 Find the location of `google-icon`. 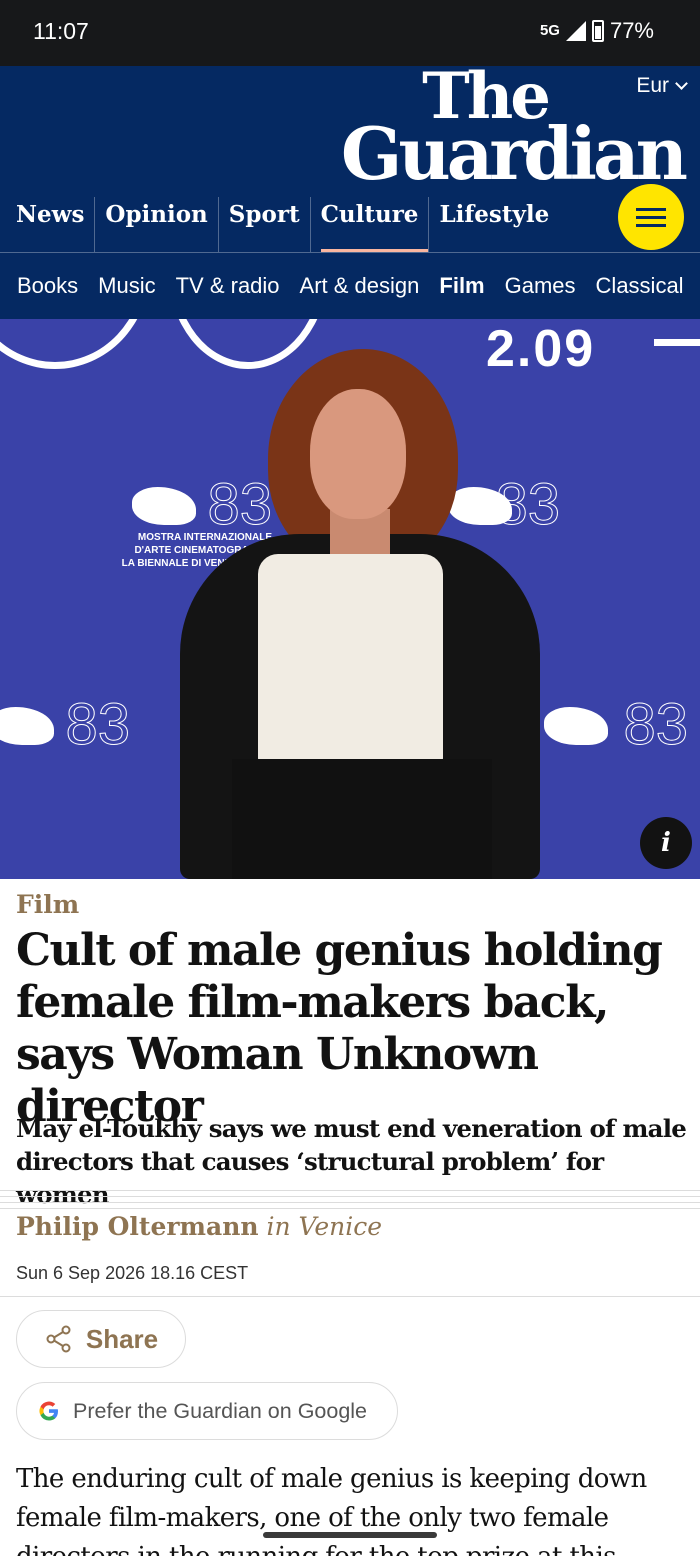

google-icon is located at coordinates (48, 1411).